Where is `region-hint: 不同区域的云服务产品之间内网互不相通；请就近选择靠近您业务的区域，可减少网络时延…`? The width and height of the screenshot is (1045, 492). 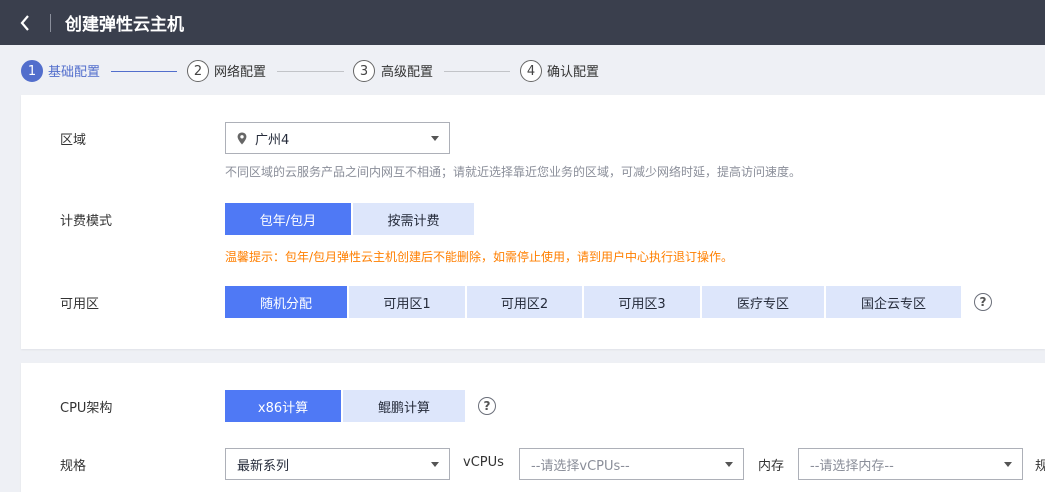
region-hint: 不同区域的云服务产品之间内网互不相通；请就近选择靠近您业务的区域，可减少网络时延… is located at coordinates (513, 172).